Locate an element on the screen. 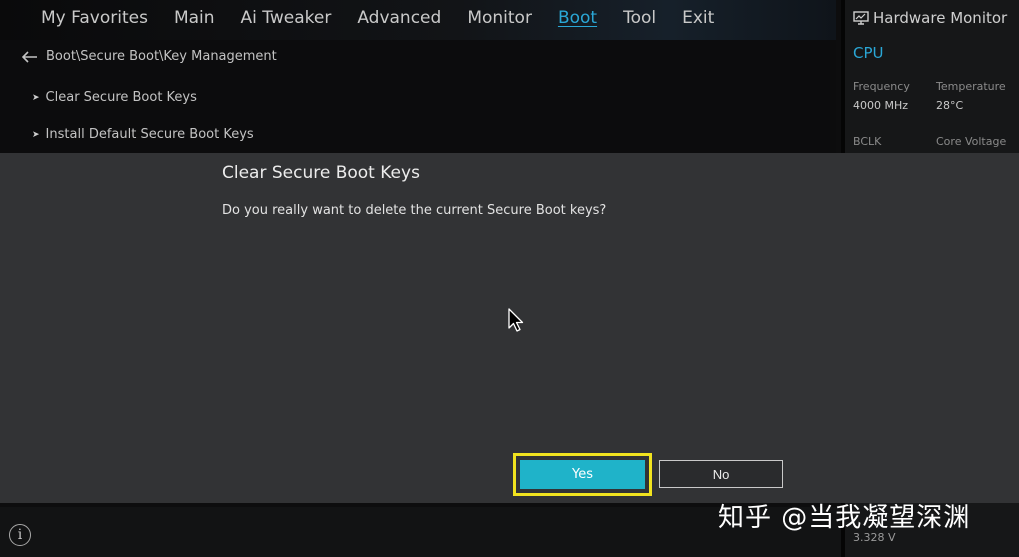 This screenshot has width=1019, height=557. breadcrumb-path: Boot\Secure Boot\Key Management is located at coordinates (161, 56).